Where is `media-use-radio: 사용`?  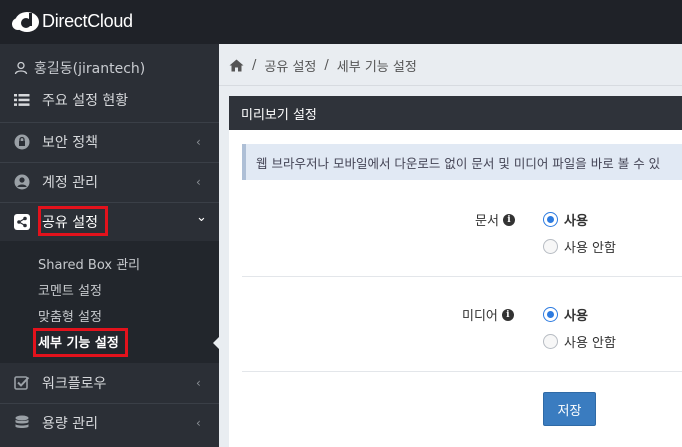 media-use-radio: 사용 is located at coordinates (565, 314).